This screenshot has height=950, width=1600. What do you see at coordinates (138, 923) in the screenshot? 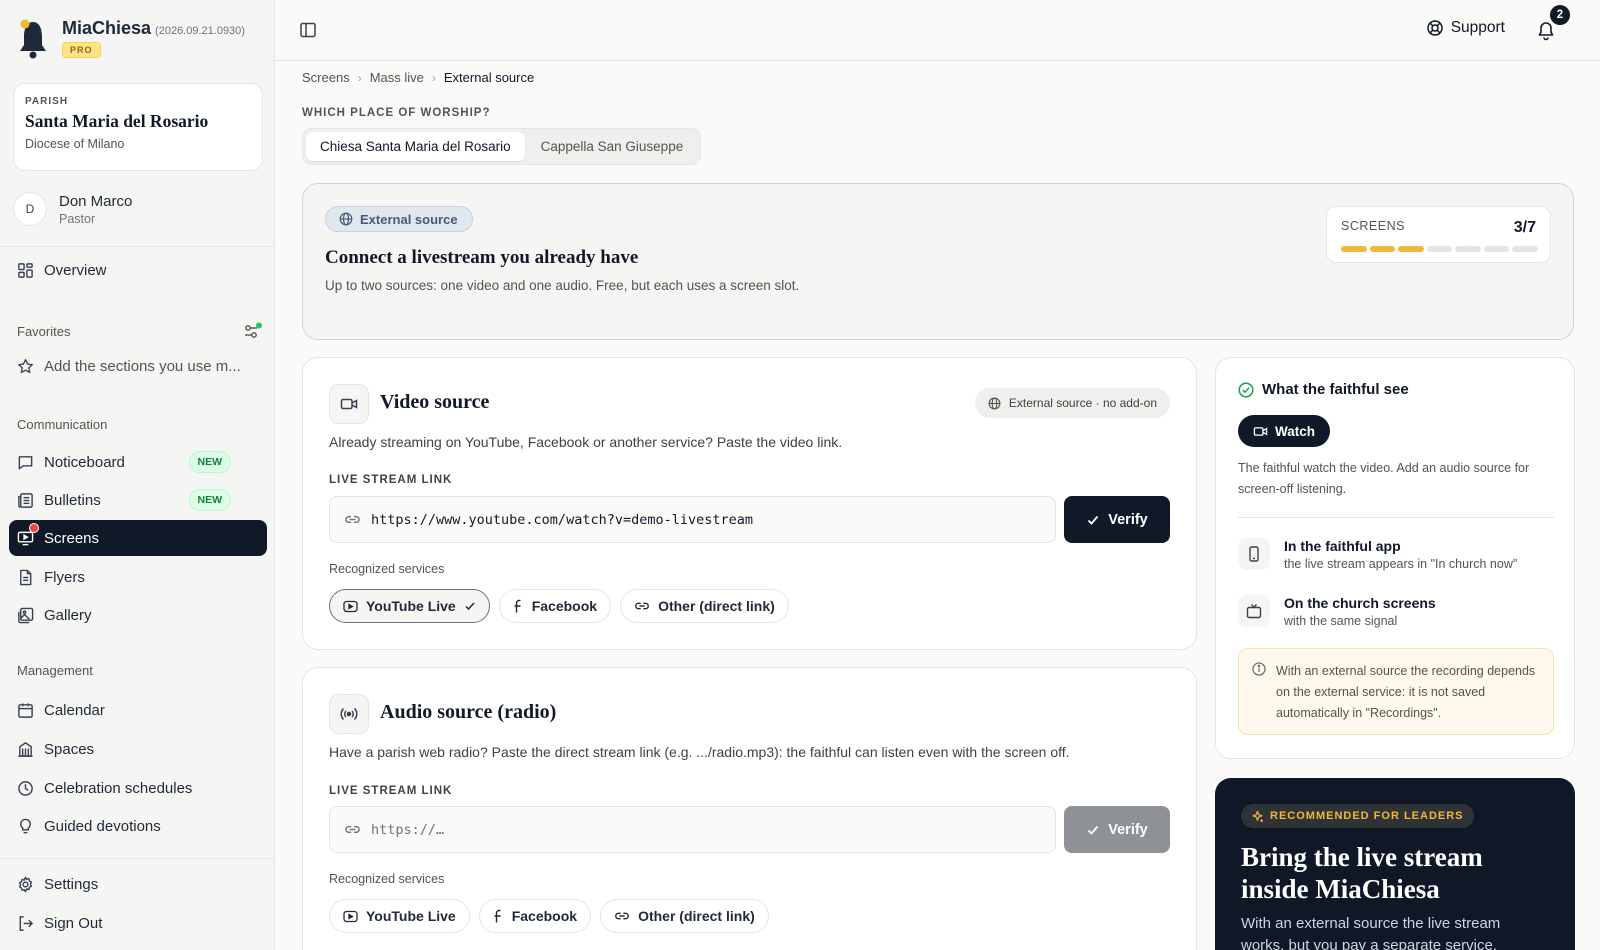
I see `sidebar-item-sign-out: Sign Out` at bounding box center [138, 923].